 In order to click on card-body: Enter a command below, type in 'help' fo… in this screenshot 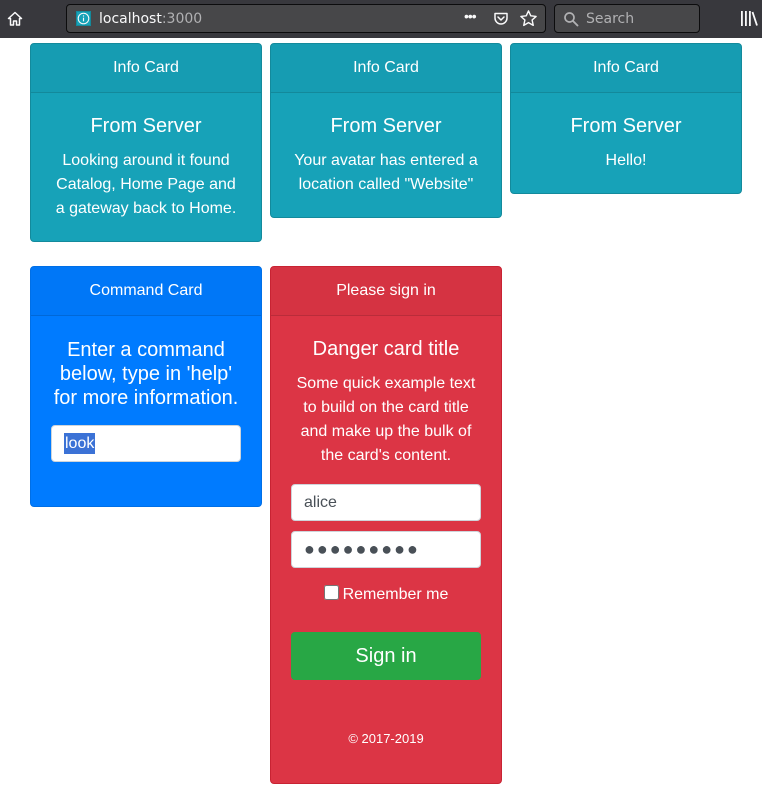, I will do `click(146, 363)`.